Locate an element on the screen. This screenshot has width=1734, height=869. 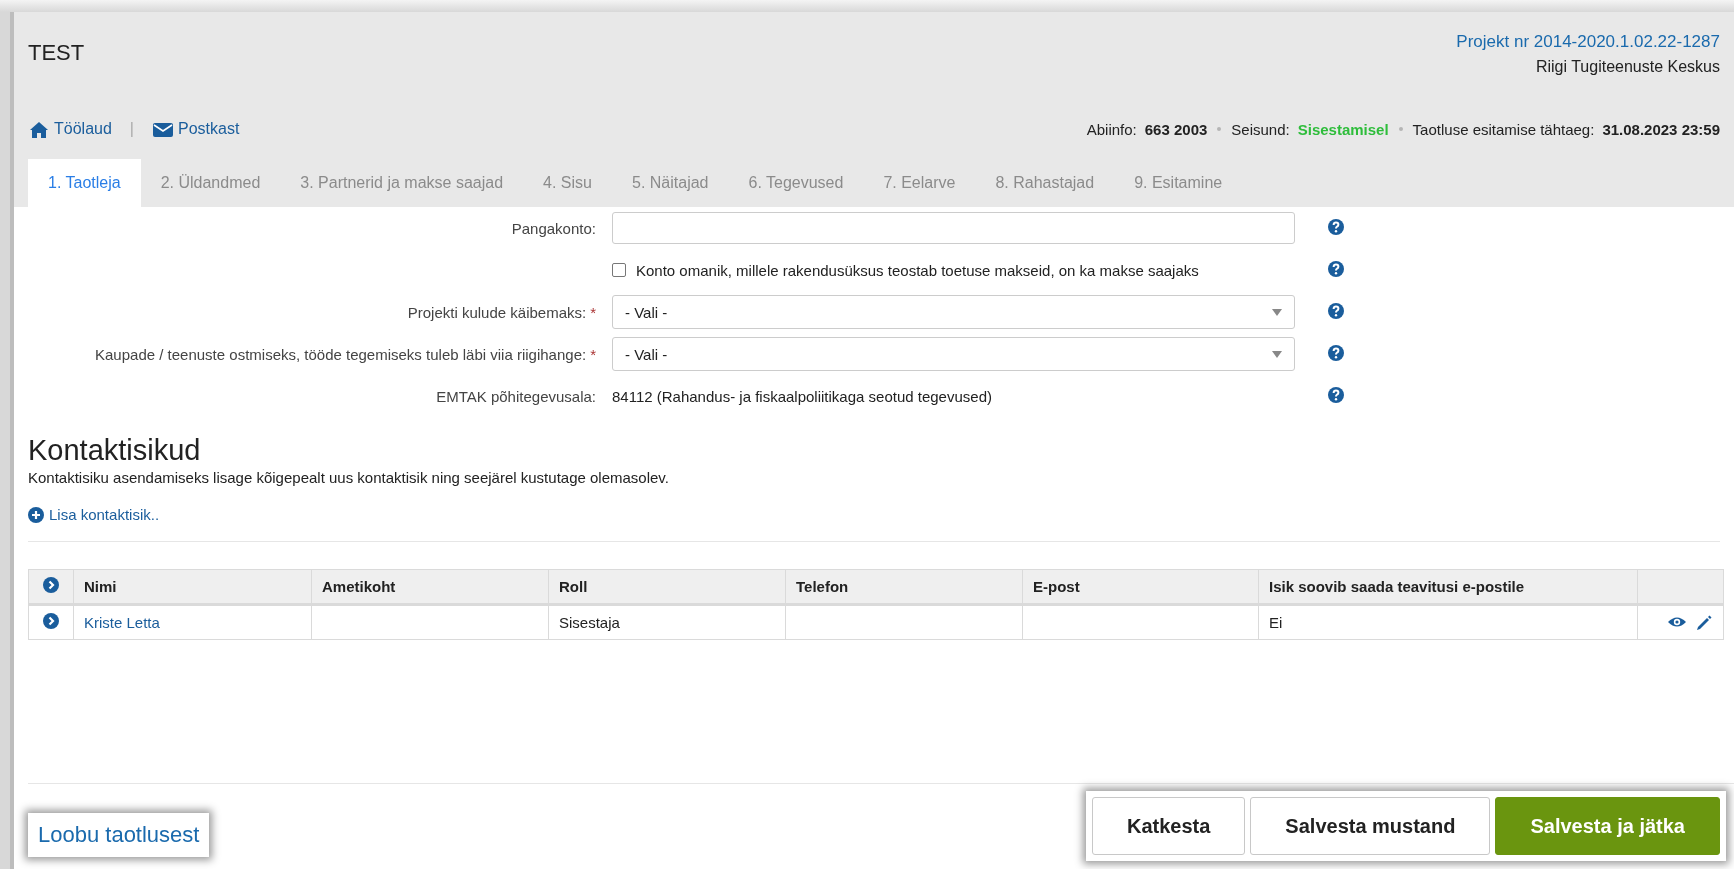
home-icon is located at coordinates (39, 129).